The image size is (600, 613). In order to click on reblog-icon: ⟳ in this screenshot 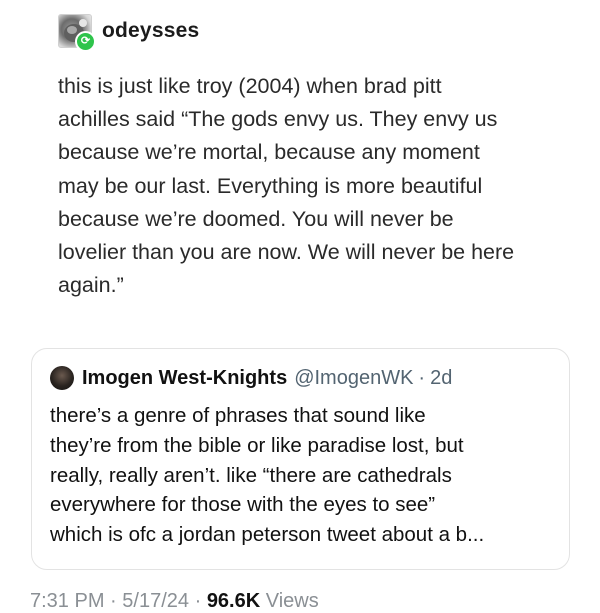, I will do `click(85, 41)`.